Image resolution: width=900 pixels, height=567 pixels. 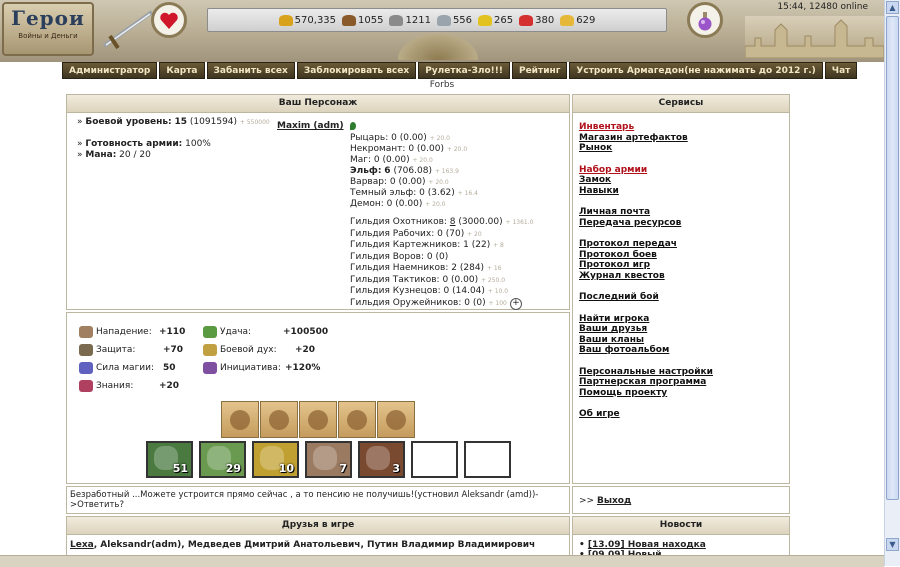 I want to click on resource-value: 570,335, so click(x=315, y=20).